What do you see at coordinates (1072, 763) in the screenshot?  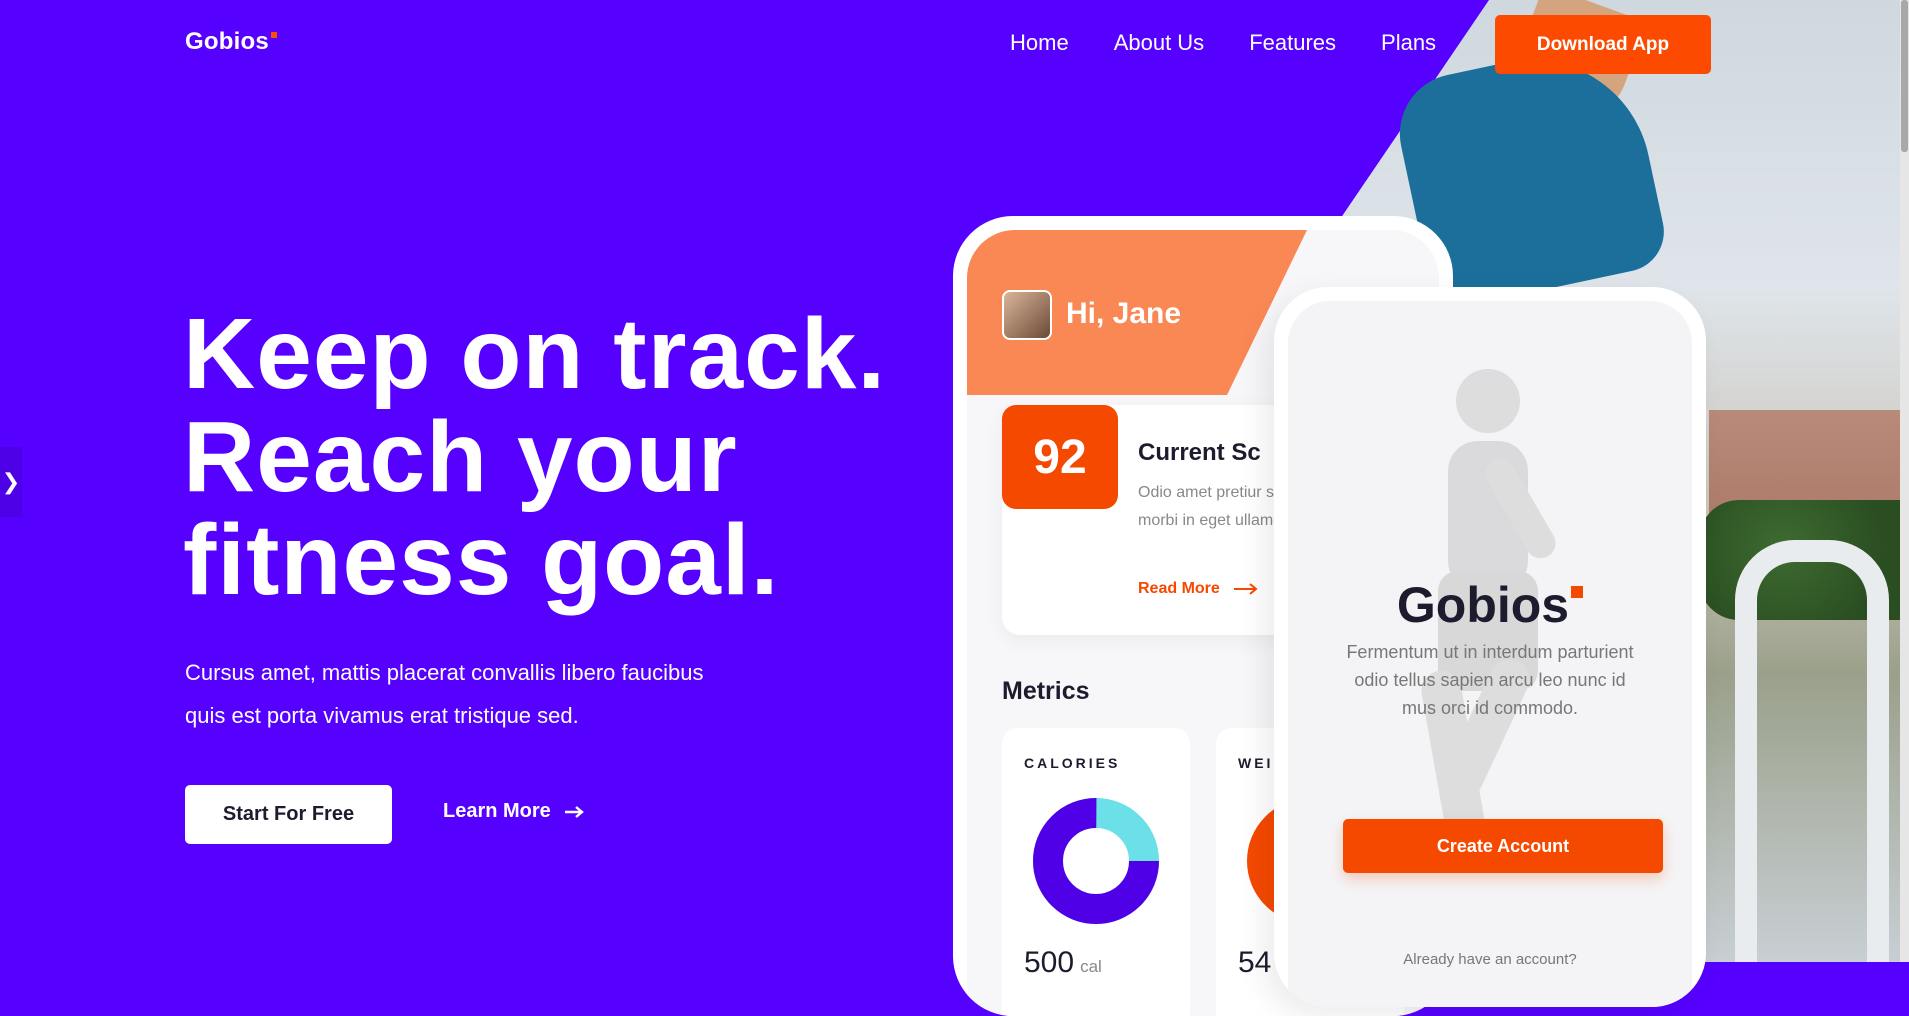 I see `metric-title: CALORIES` at bounding box center [1072, 763].